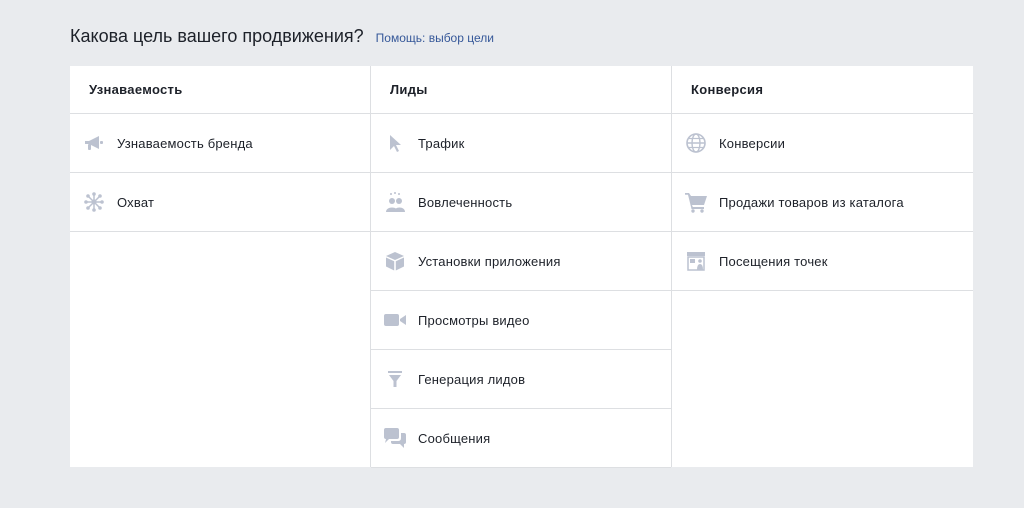  Describe the element at coordinates (395, 202) in the screenshot. I see `people-icon` at that location.